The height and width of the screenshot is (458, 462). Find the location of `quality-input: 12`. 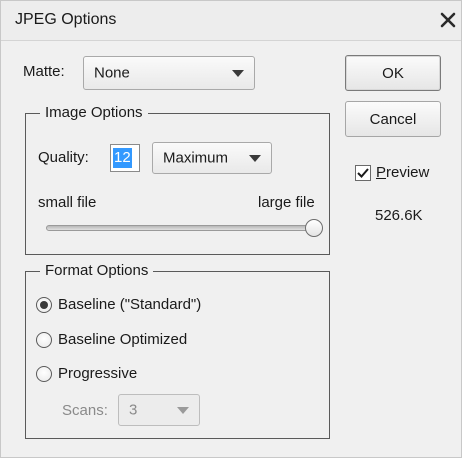

quality-input: 12 is located at coordinates (125, 158).